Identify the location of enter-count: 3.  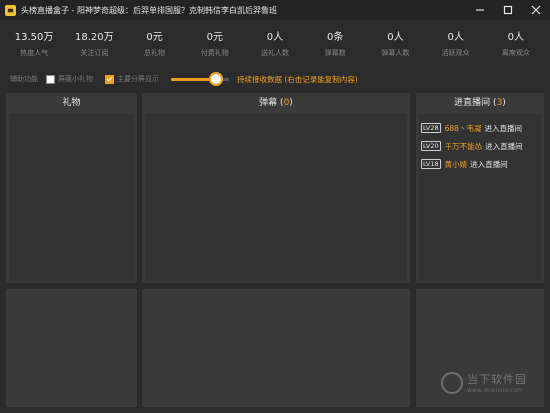
(499, 103).